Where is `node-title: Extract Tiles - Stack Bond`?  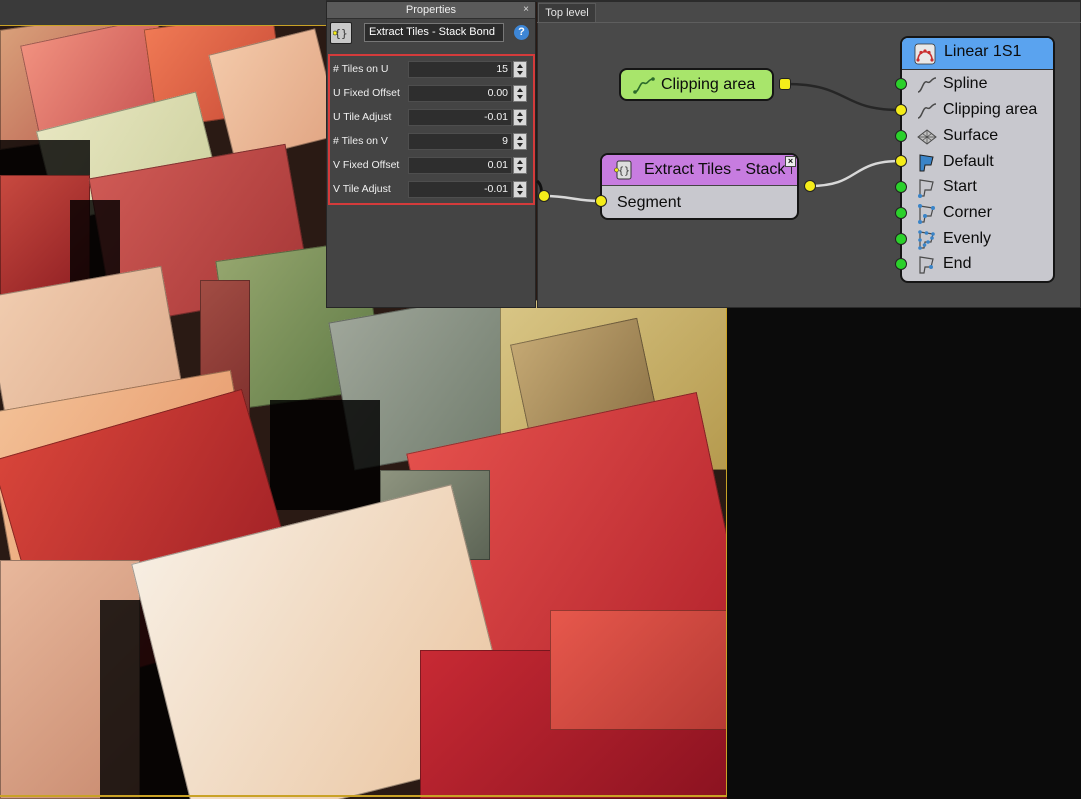
node-title: Extract Tiles - Stack Bond is located at coordinates (718, 169).